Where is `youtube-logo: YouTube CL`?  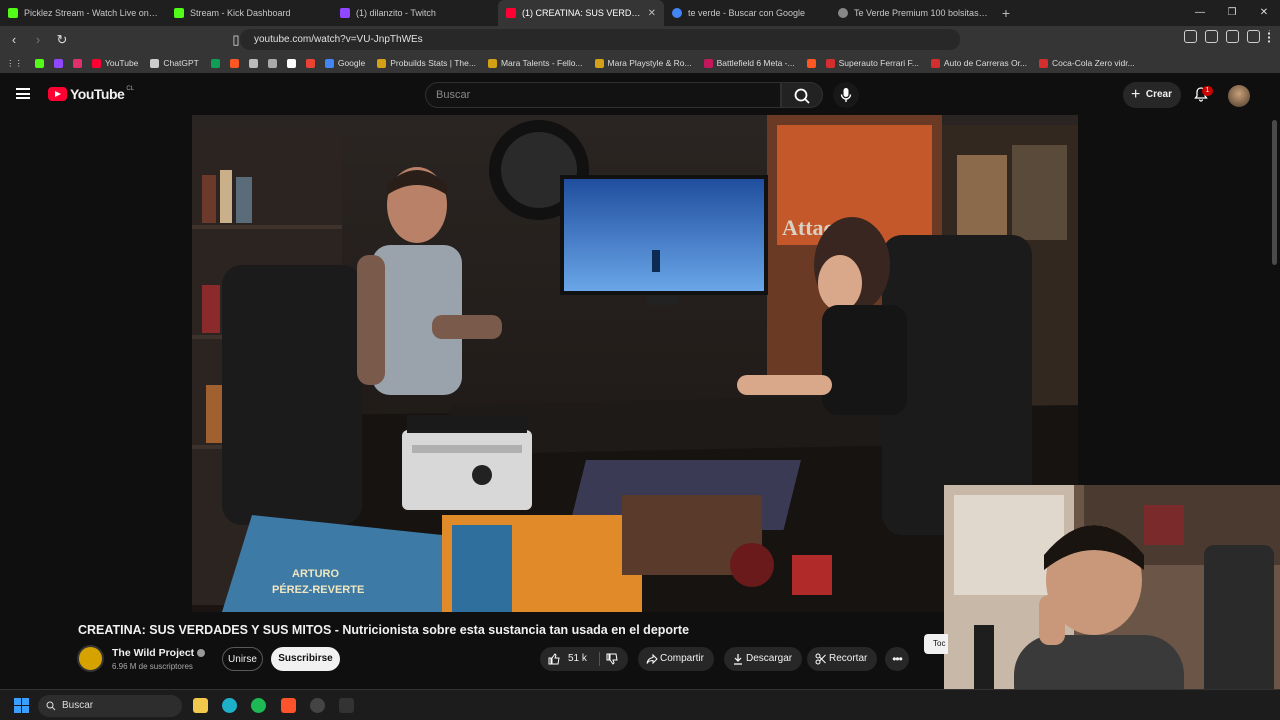 youtube-logo: YouTube CL is located at coordinates (91, 94).